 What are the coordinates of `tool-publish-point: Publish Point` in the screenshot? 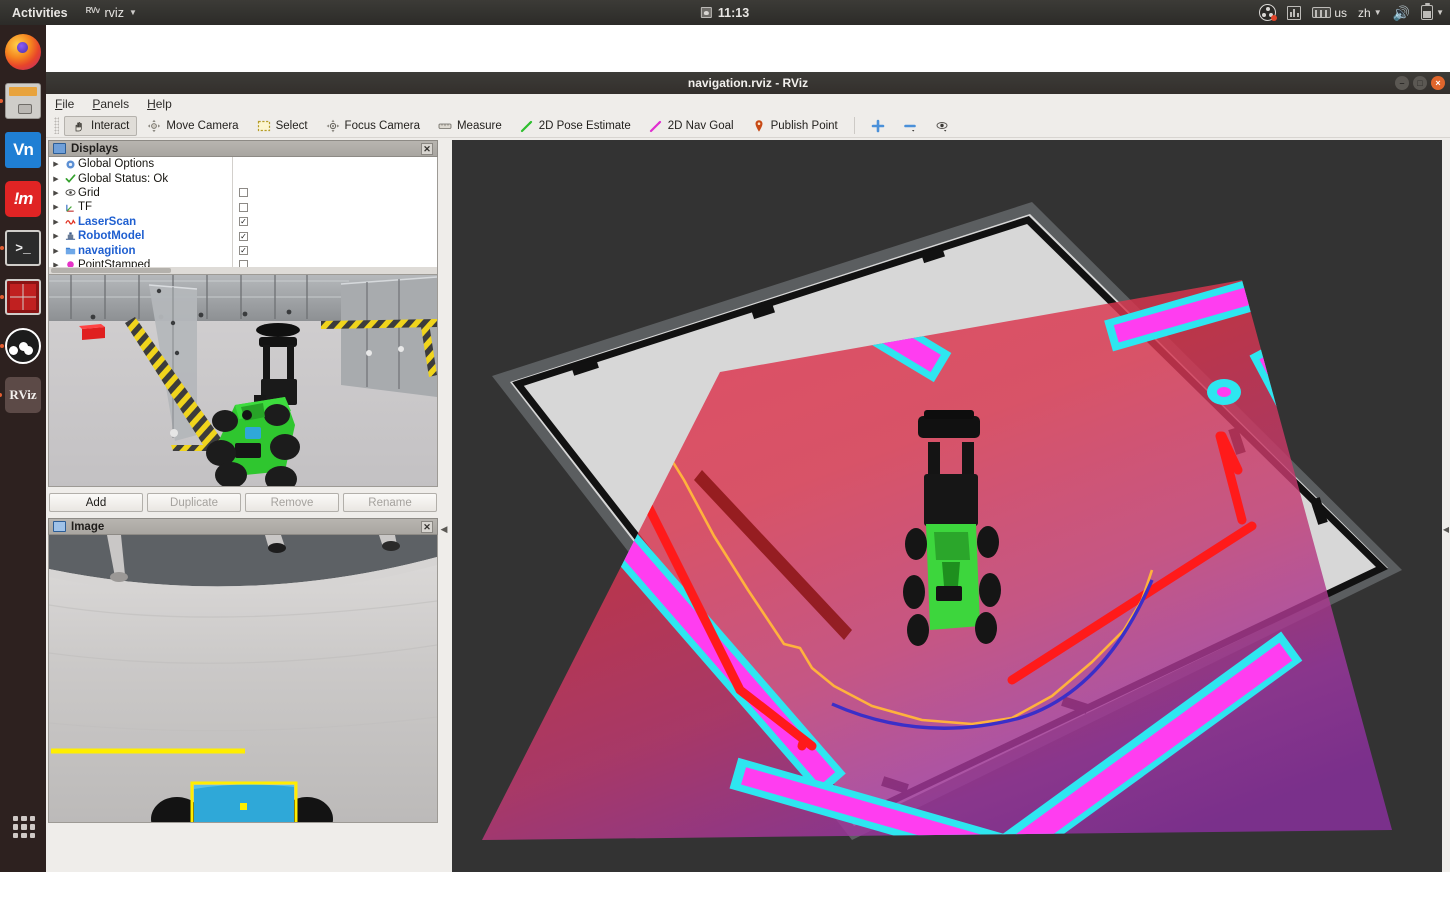 It's located at (795, 126).